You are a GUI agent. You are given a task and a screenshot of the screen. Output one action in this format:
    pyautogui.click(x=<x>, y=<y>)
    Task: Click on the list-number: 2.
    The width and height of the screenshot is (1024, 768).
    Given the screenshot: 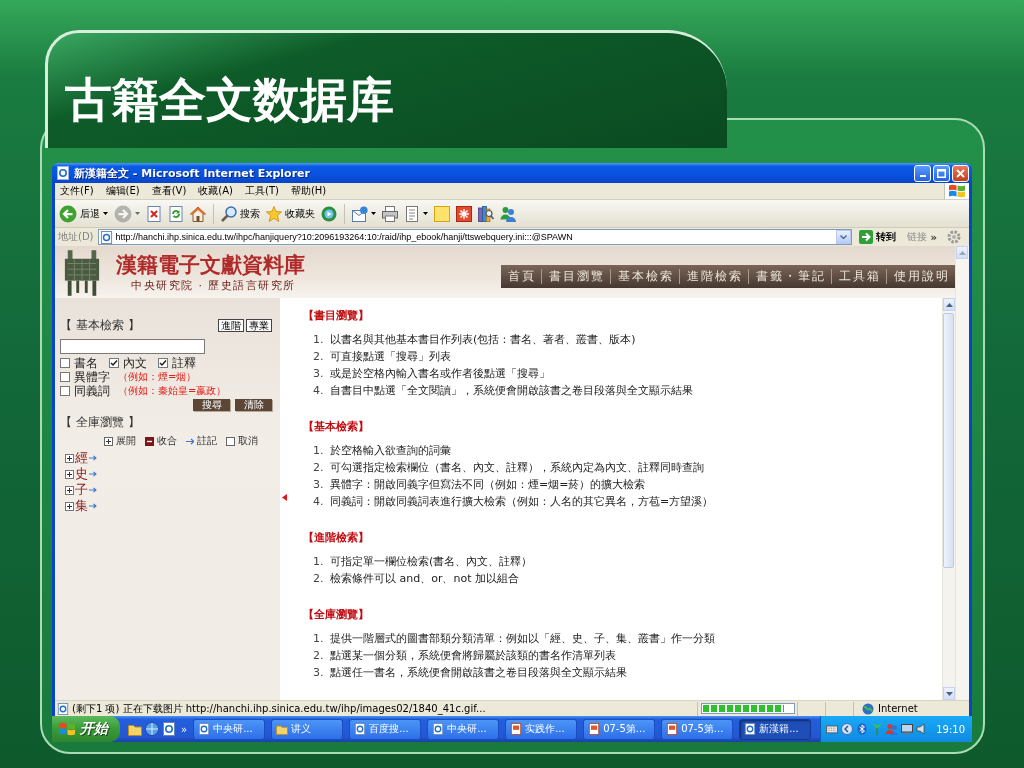 What is the action you would take?
    pyautogui.click(x=319, y=655)
    